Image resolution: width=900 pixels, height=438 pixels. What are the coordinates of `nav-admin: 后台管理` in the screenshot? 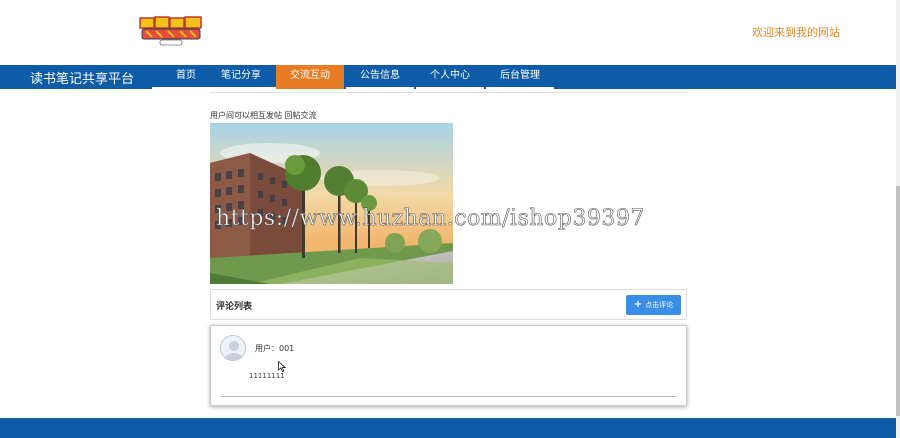 It's located at (520, 77).